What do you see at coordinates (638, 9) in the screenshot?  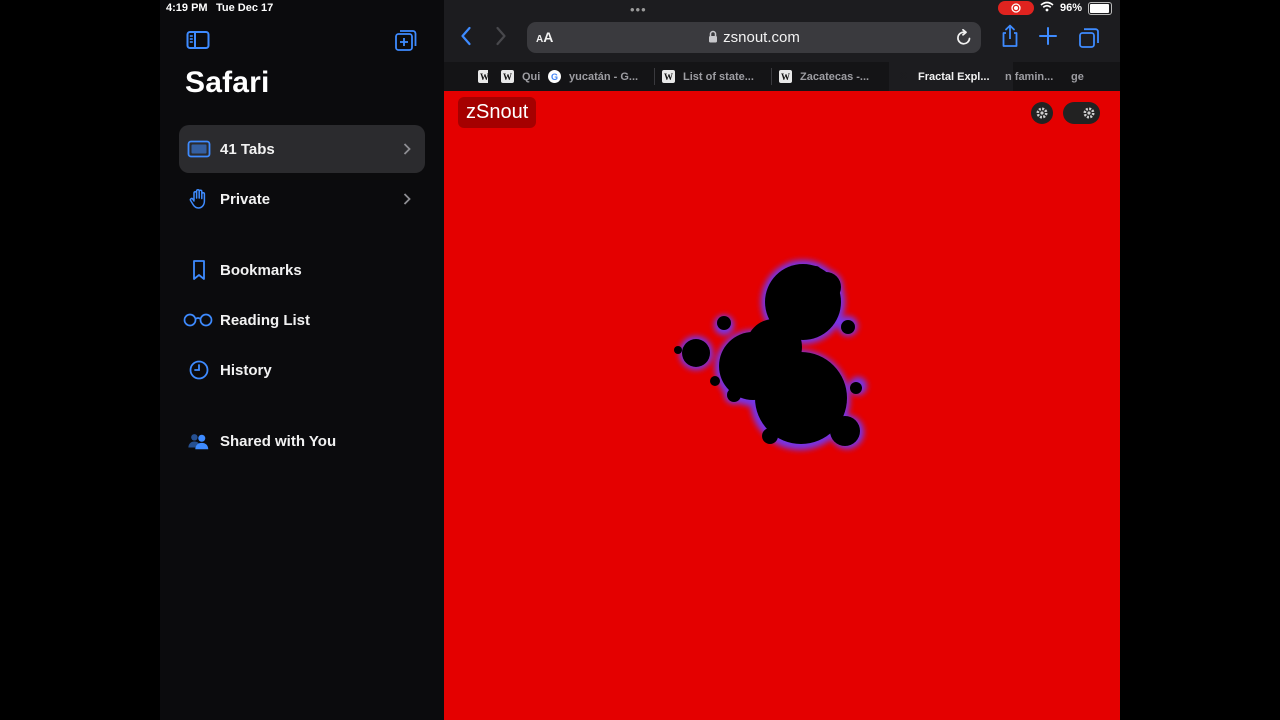 I see `multitasking-menu: •••` at bounding box center [638, 9].